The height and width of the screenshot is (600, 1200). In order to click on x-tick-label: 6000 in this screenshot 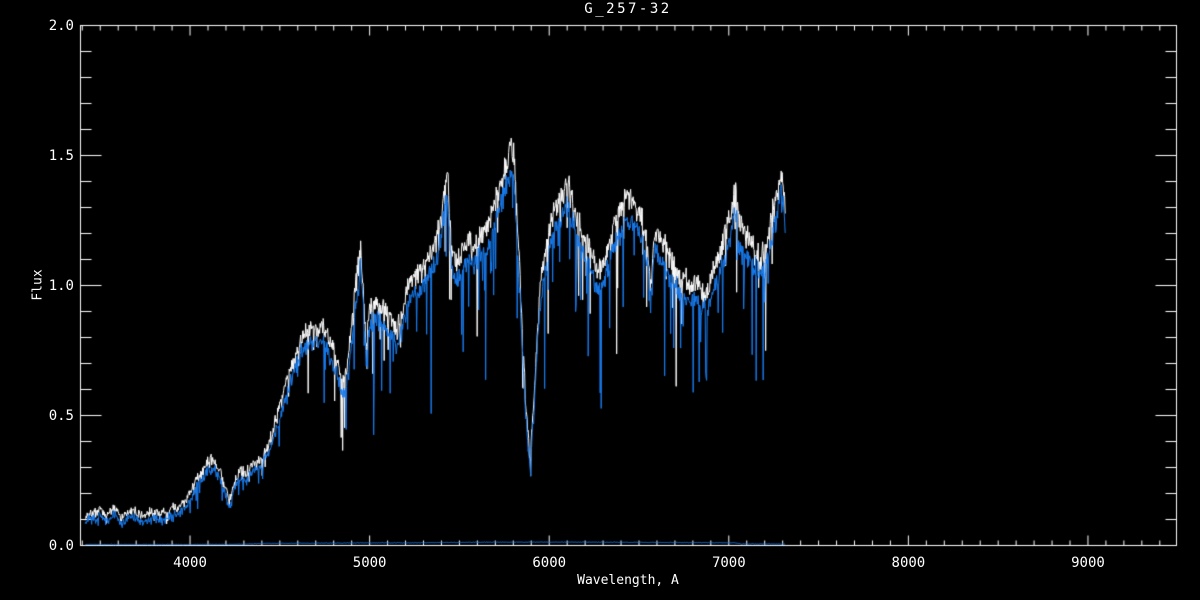, I will do `click(549, 563)`.